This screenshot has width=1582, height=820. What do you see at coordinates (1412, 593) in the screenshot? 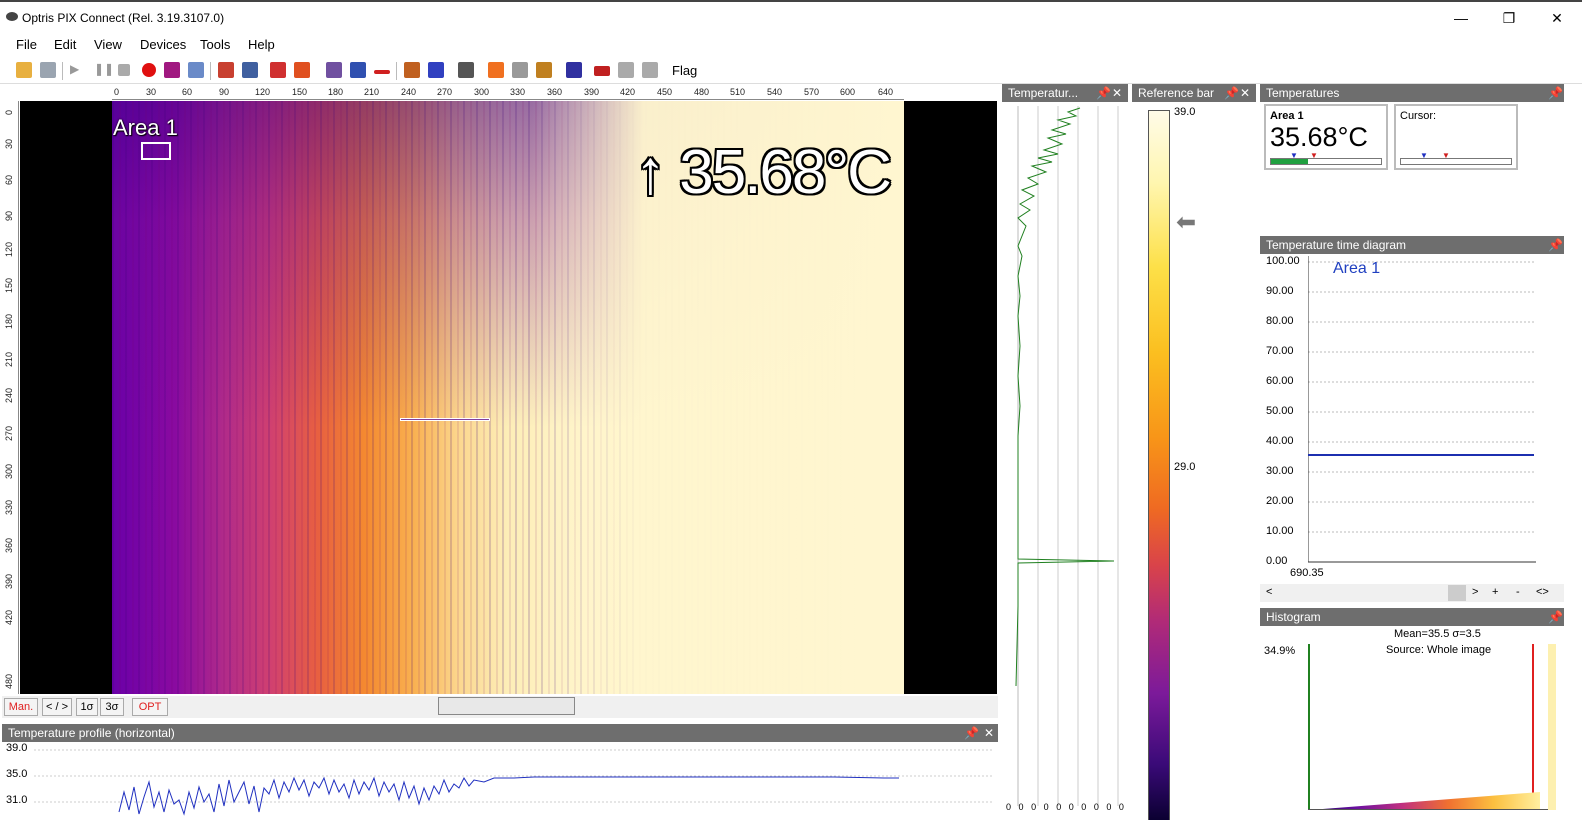
I see `time-scrollbar: < > + - <>` at bounding box center [1412, 593].